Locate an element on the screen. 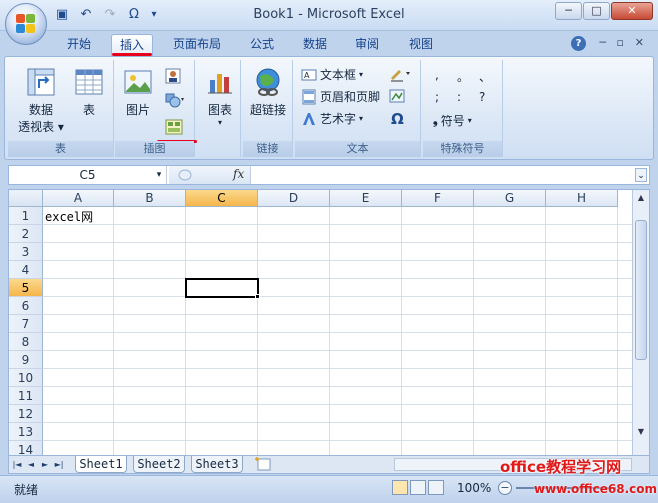 This screenshot has width=658, height=503. zoom-out-button: − is located at coordinates (505, 488).